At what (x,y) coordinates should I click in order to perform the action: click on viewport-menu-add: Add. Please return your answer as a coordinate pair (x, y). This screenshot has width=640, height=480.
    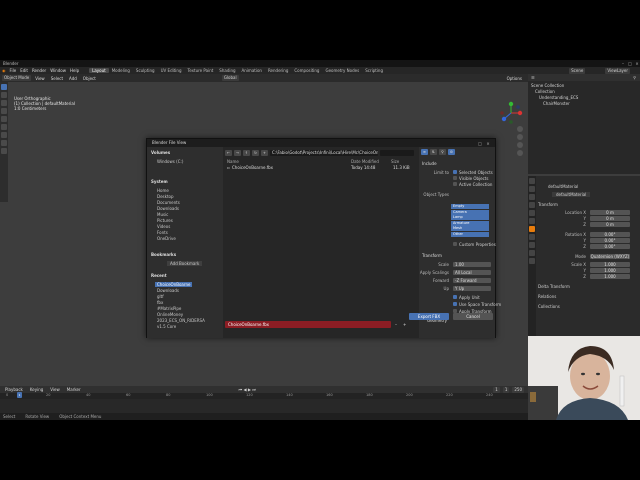
    Looking at the image, I should click on (73, 78).